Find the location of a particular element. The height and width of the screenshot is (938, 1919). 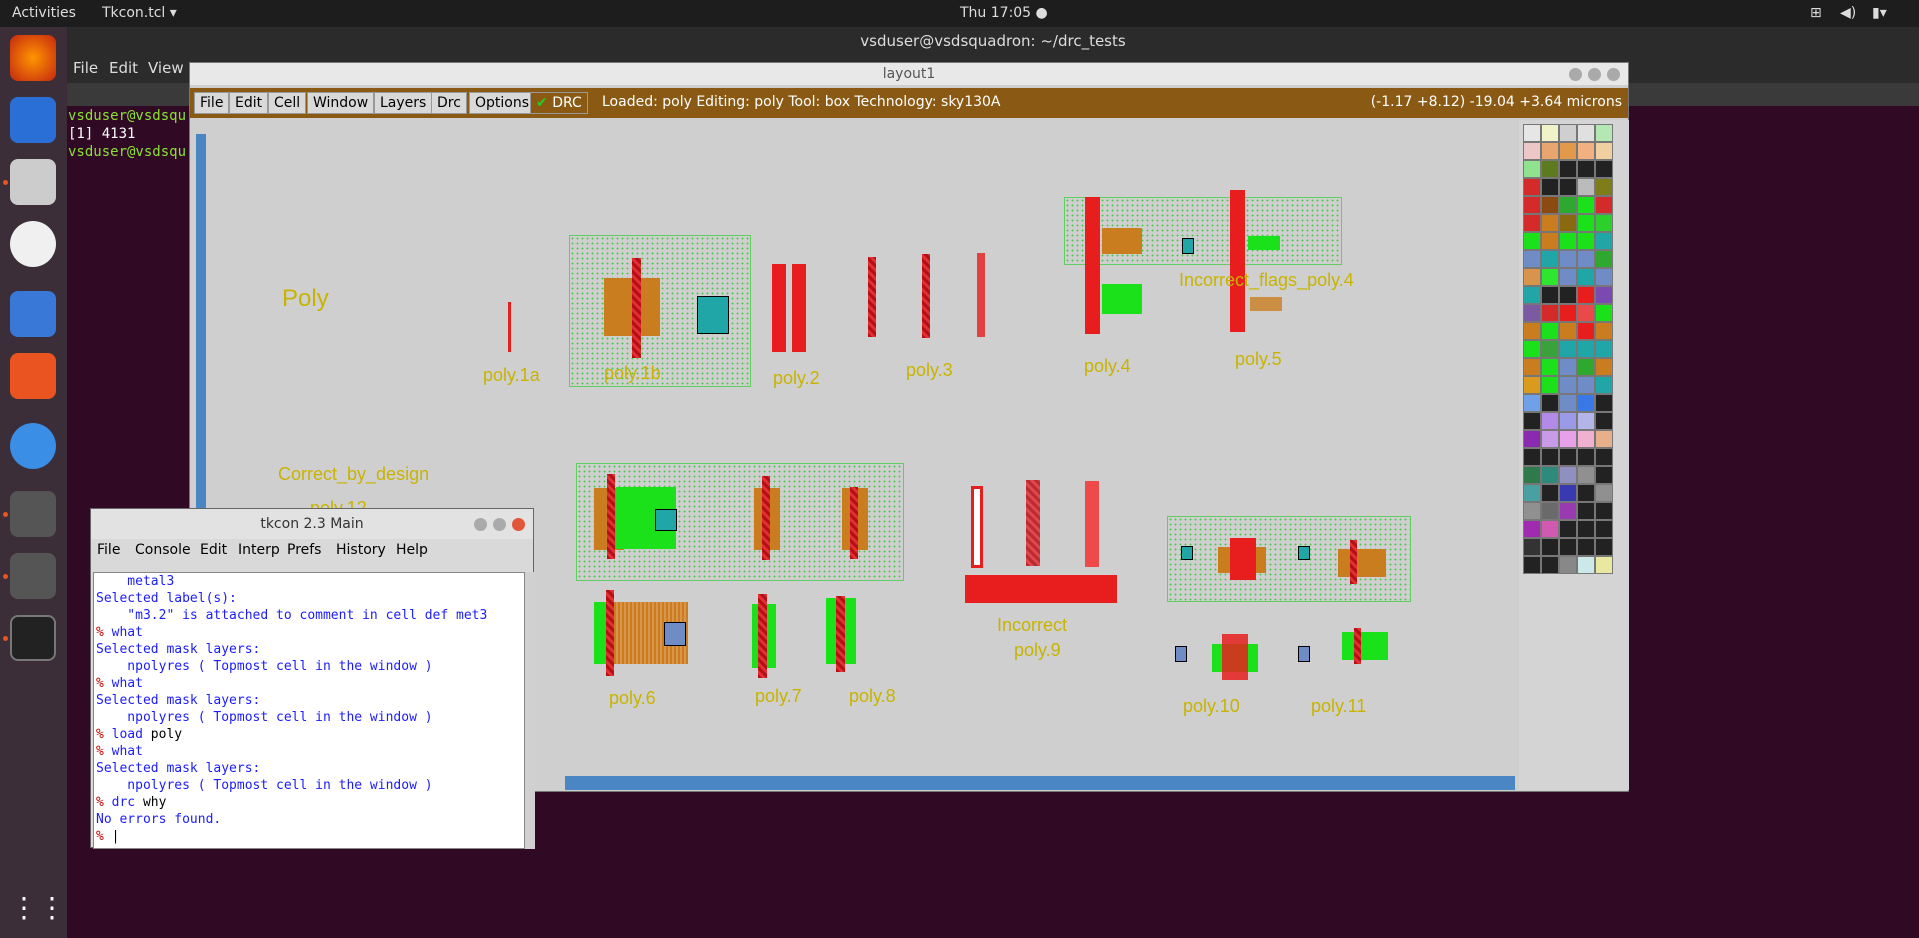

help-icon is located at coordinates (33, 446).